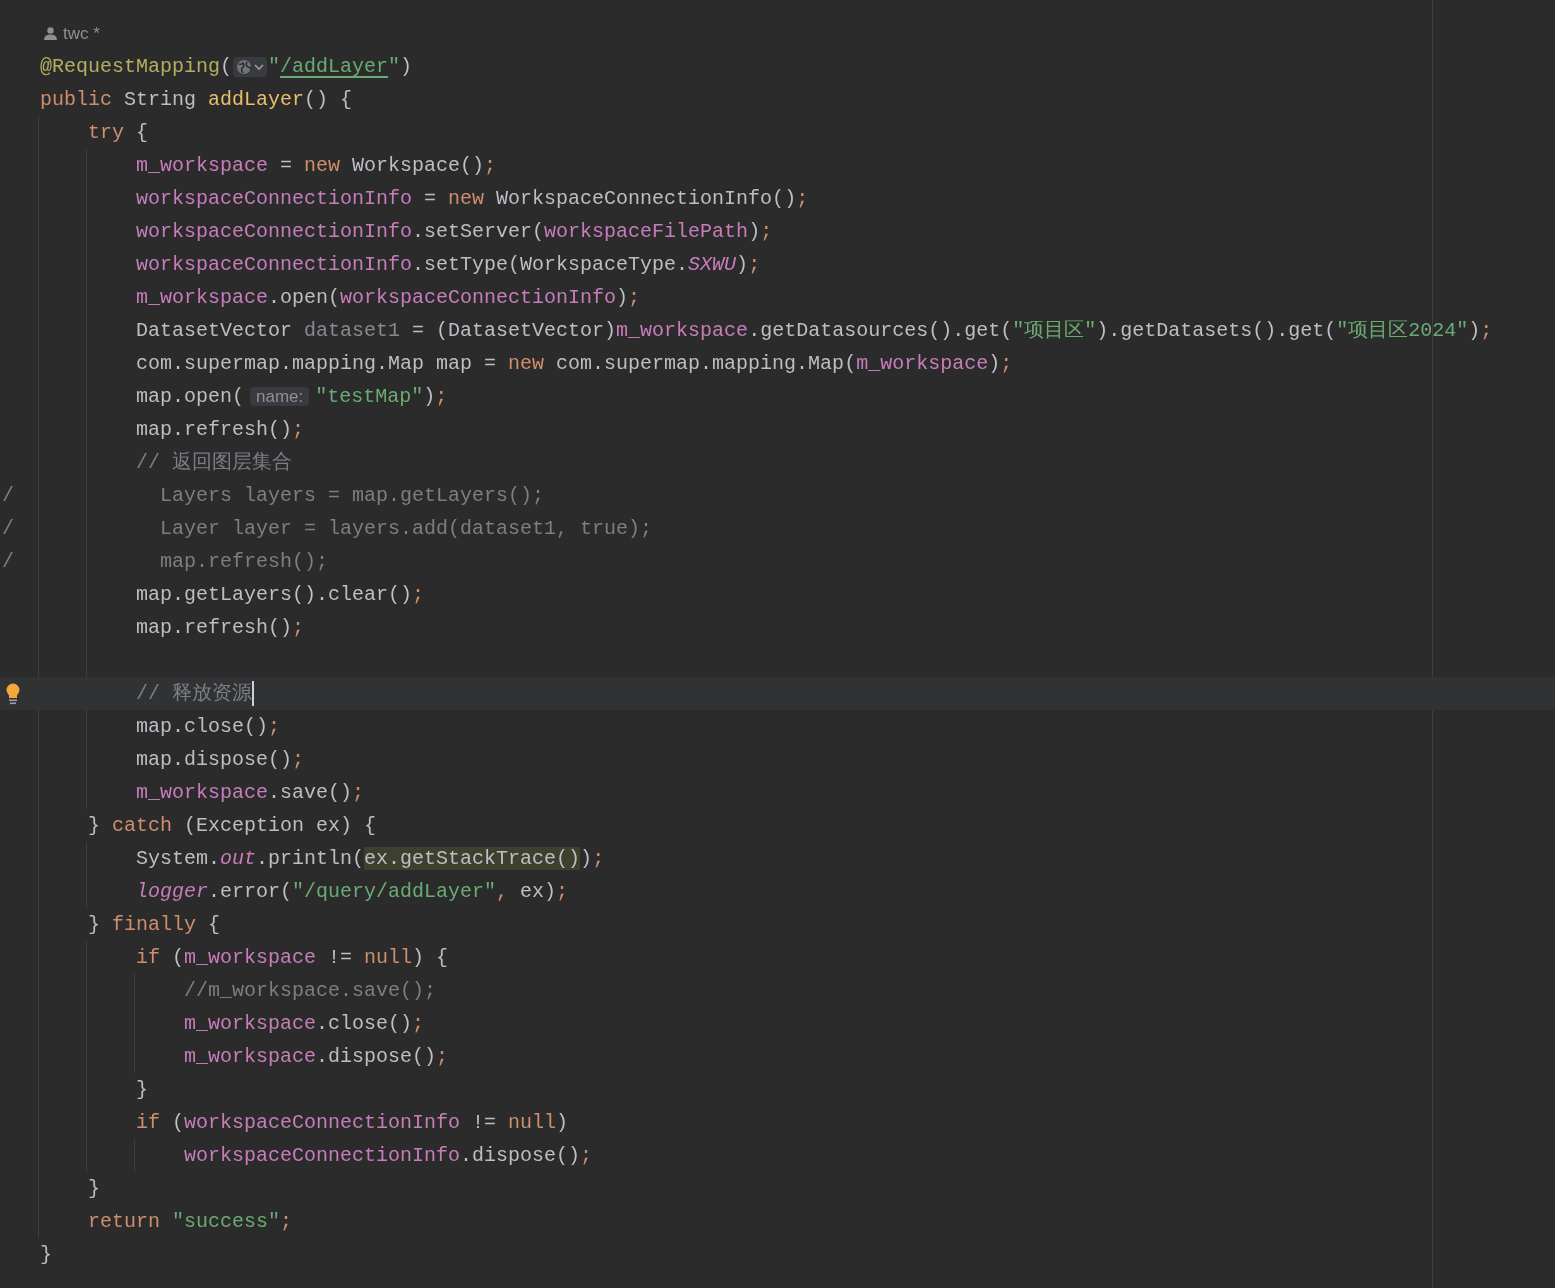 Image resolution: width=1555 pixels, height=1288 pixels. What do you see at coordinates (388, 298) in the screenshot?
I see `code-line: m_workspace.open(workspaceConnectionInfo);` at bounding box center [388, 298].